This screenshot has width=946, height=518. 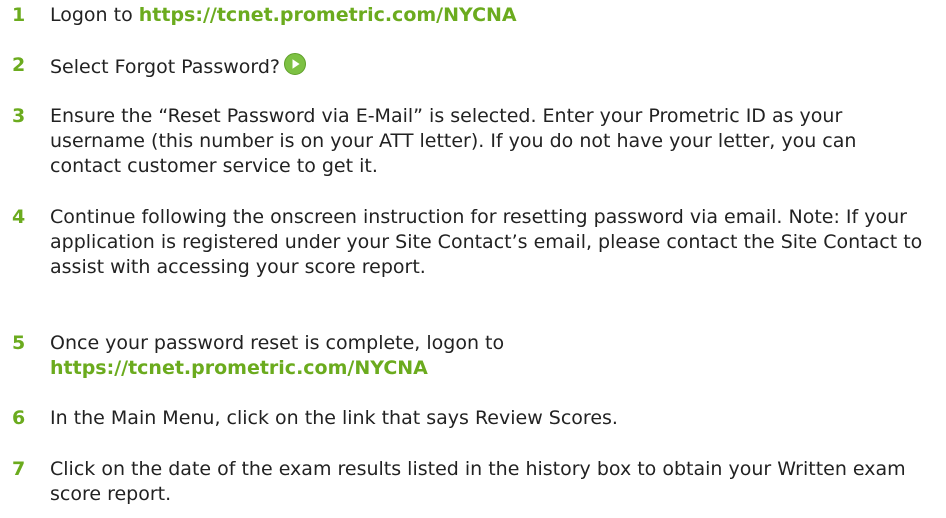 I want to click on forgot-password-text: Select Forgot Password?, so click(x=165, y=67).